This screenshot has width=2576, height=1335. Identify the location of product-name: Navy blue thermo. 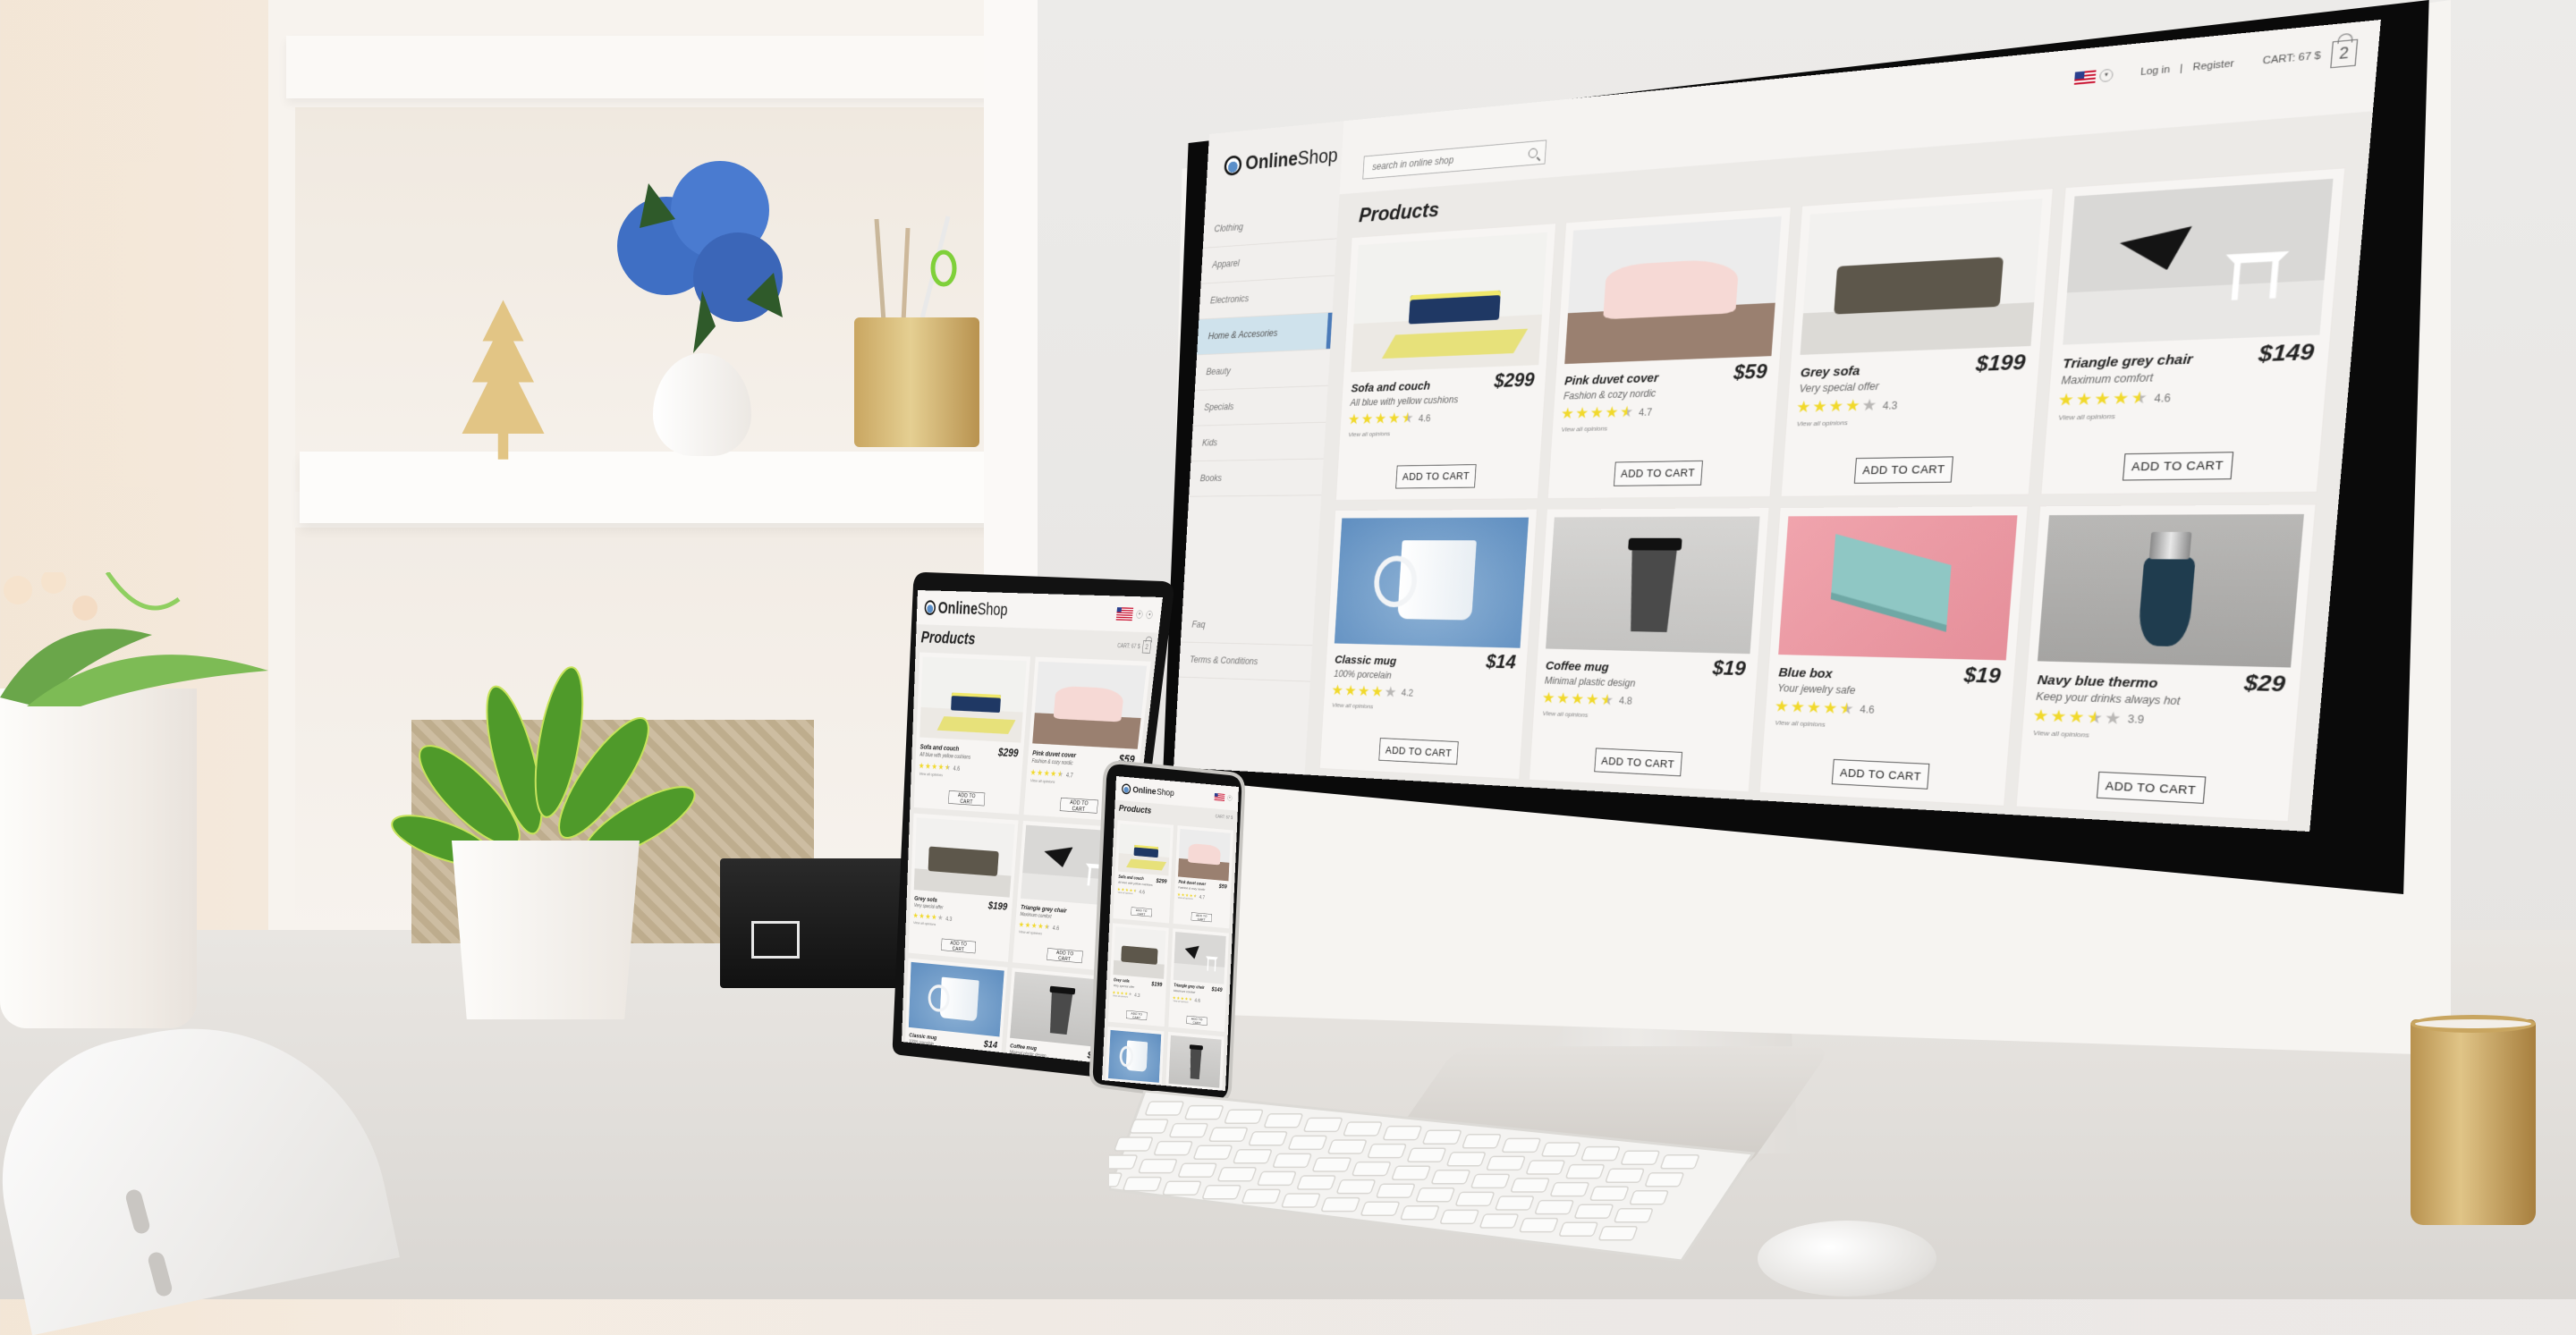
(2097, 681).